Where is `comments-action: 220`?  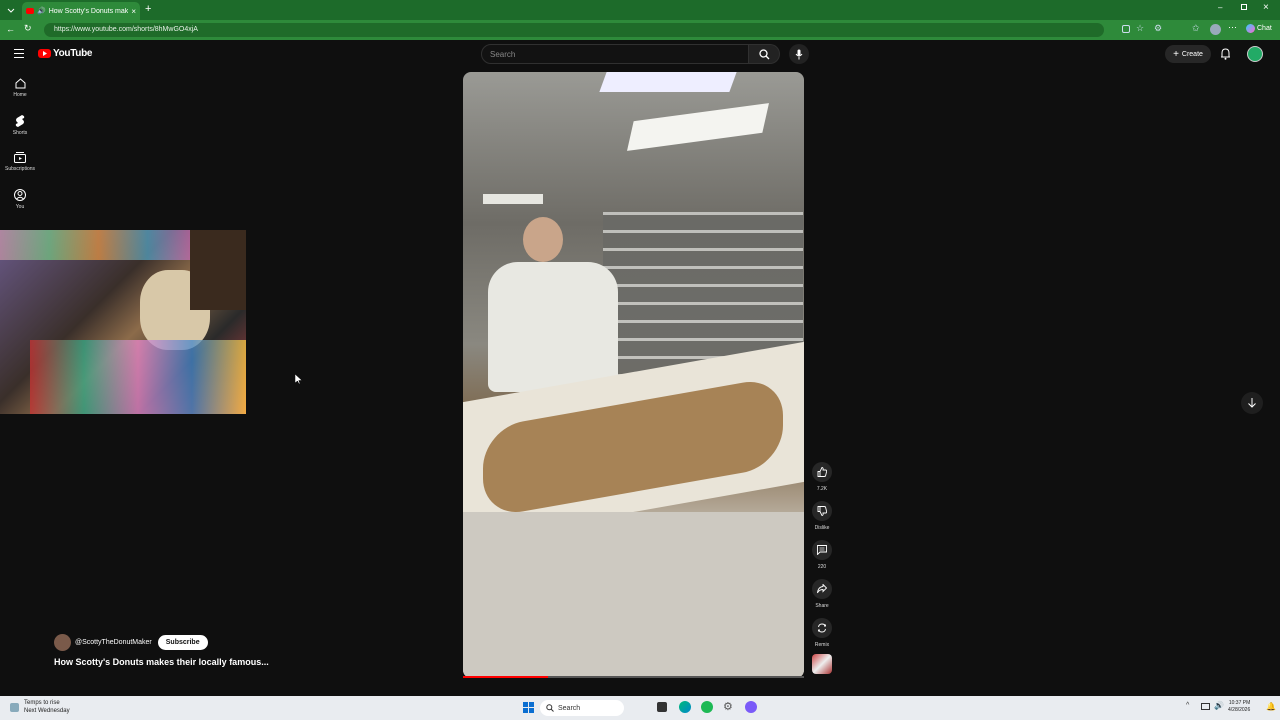 comments-action: 220 is located at coordinates (822, 555).